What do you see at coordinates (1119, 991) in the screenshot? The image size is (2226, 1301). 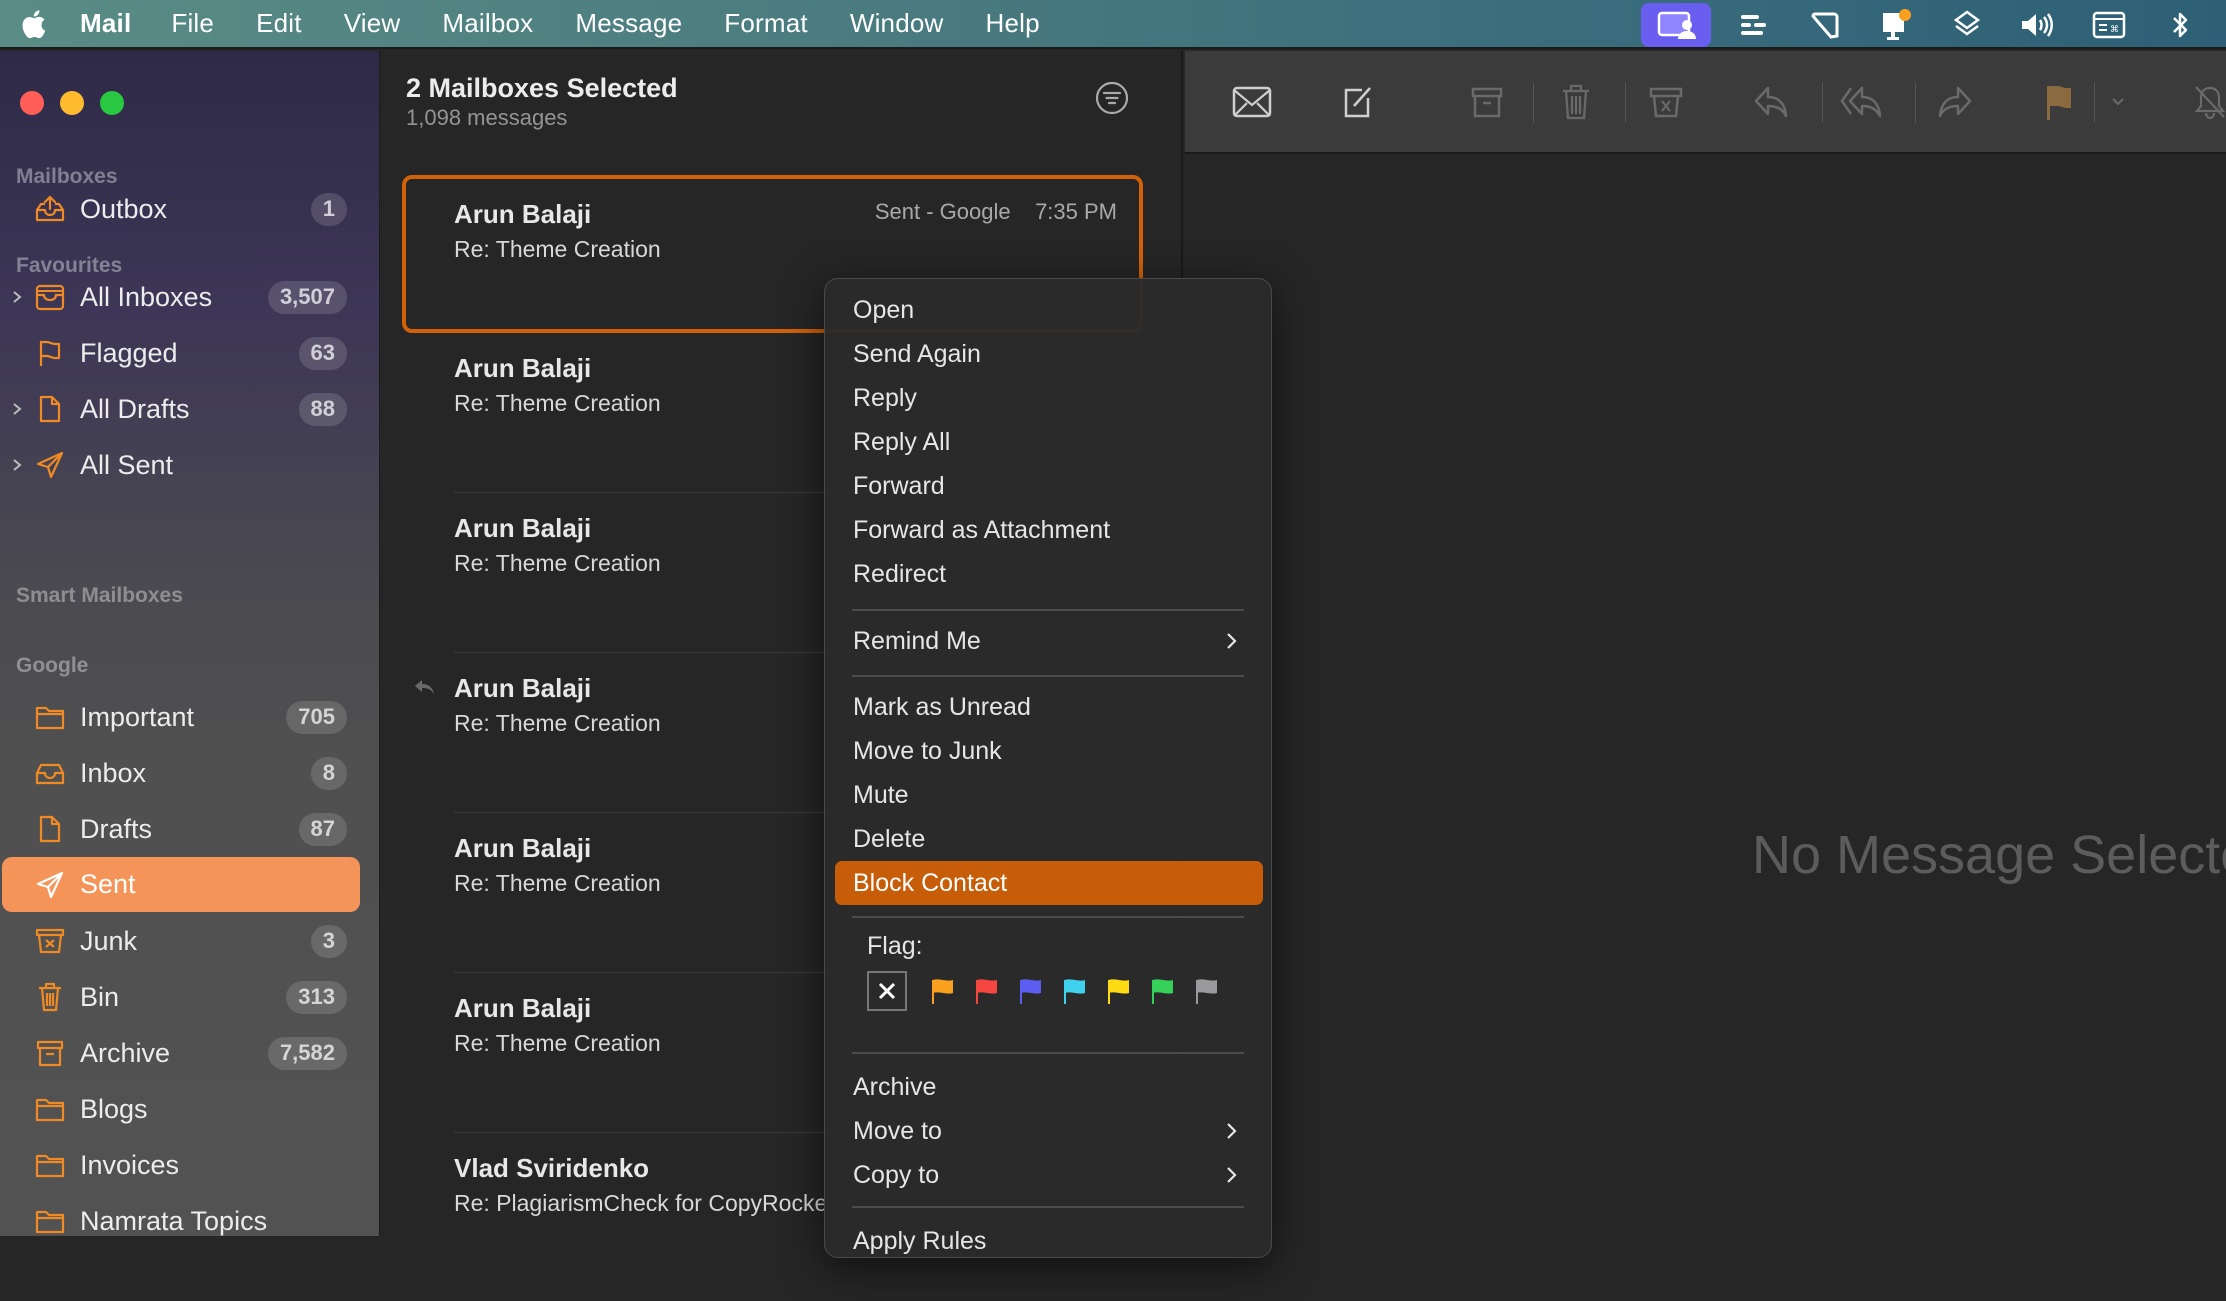 I see `flag-yellow-icon` at bounding box center [1119, 991].